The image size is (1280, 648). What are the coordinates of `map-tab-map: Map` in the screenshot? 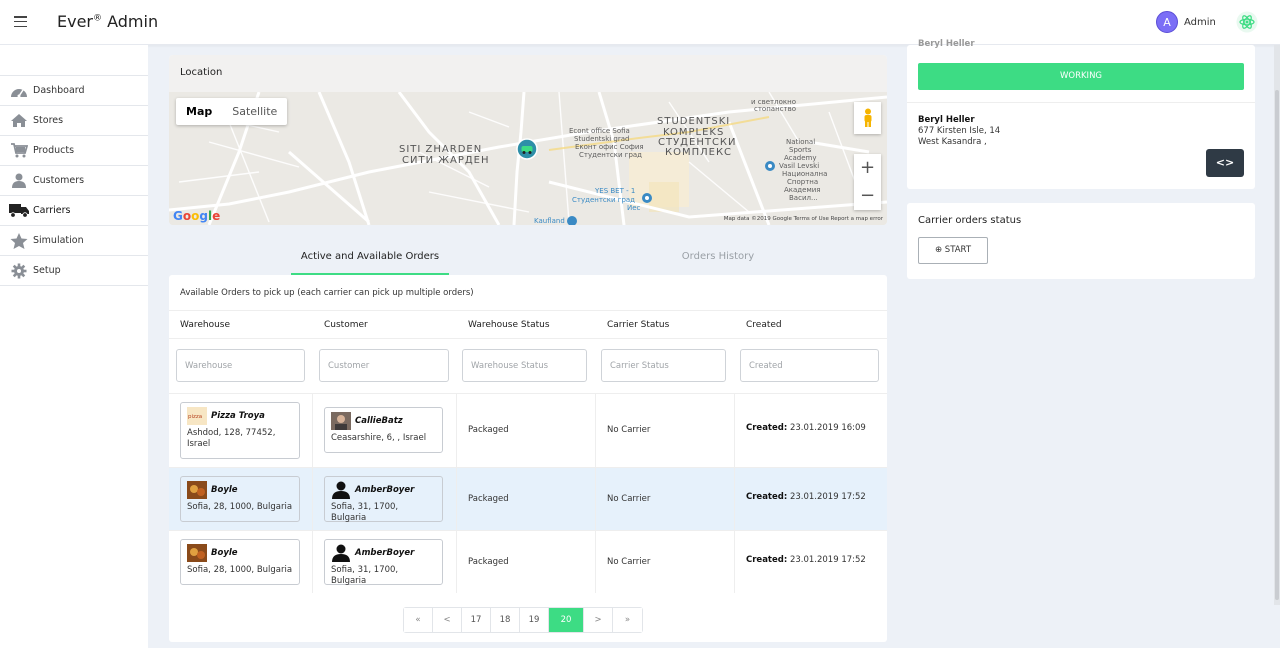 It's located at (199, 111).